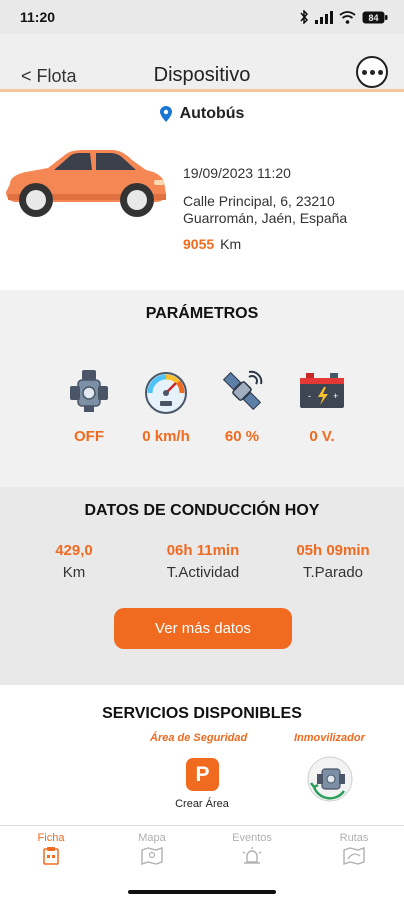 The height and width of the screenshot is (900, 404). What do you see at coordinates (203, 550) in the screenshot?
I see `stat-activity-value: 06h 11min` at bounding box center [203, 550].